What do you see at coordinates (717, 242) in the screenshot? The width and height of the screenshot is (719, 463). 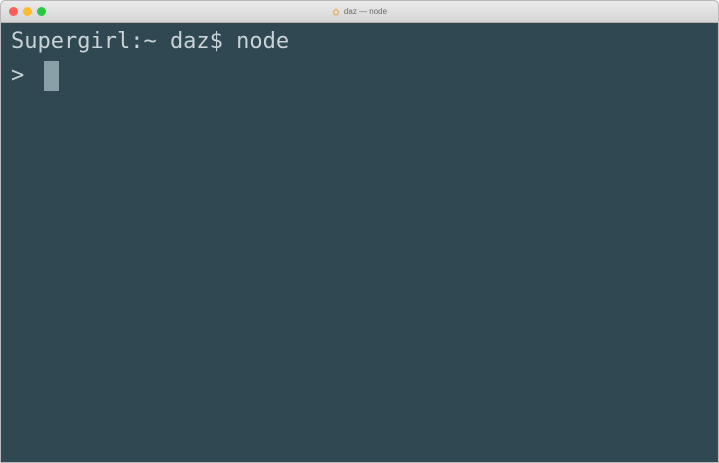 I see `scrollbar-edge` at bounding box center [717, 242].